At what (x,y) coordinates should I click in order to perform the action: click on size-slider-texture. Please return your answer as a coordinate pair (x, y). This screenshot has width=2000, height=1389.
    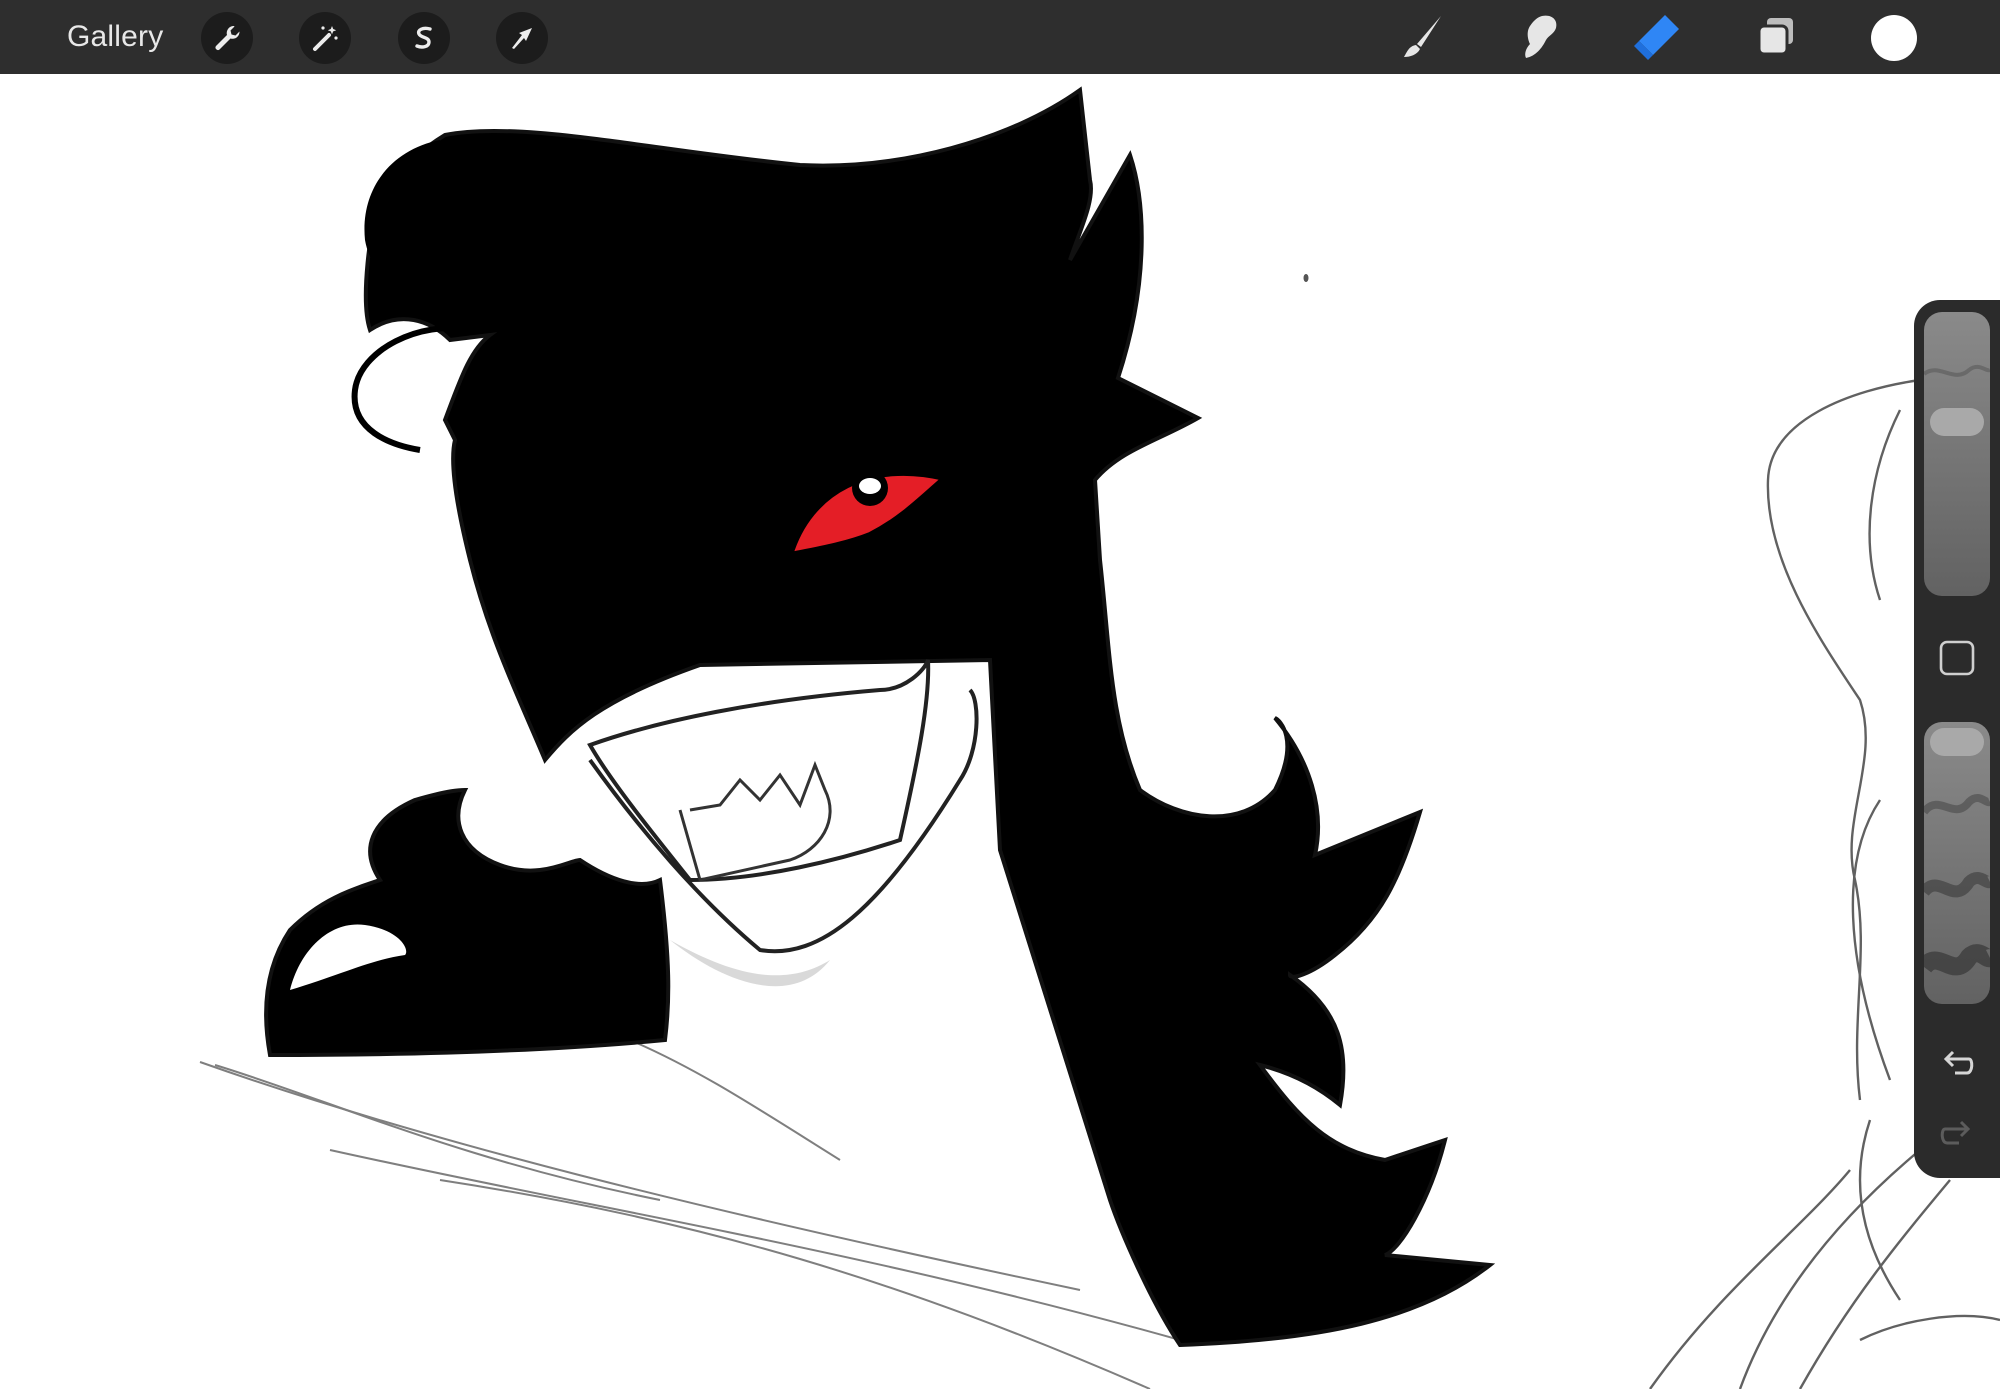
    Looking at the image, I should click on (1957, 370).